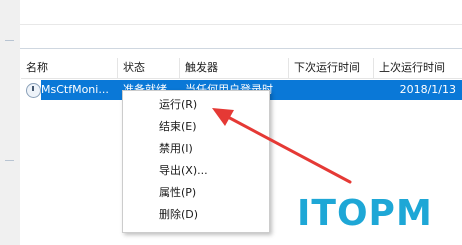 The height and width of the screenshot is (245, 462). What do you see at coordinates (196, 193) in the screenshot?
I see `menu-item-properties: 属性(P)` at bounding box center [196, 193].